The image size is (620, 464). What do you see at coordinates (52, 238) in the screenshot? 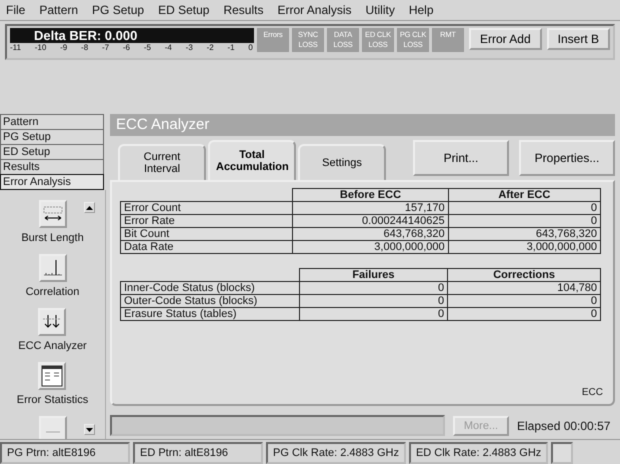
I see `tool-label: Burst Length` at bounding box center [52, 238].